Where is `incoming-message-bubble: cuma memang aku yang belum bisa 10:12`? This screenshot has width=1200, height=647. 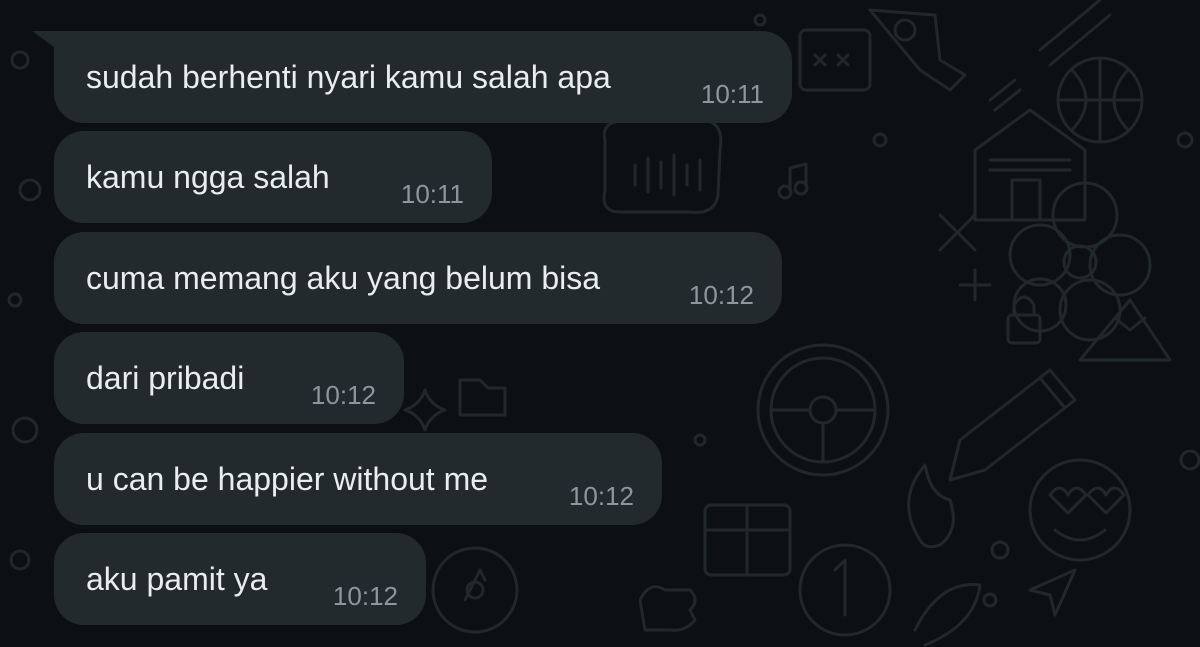
incoming-message-bubble: cuma memang aku yang belum bisa 10:12 is located at coordinates (418, 278).